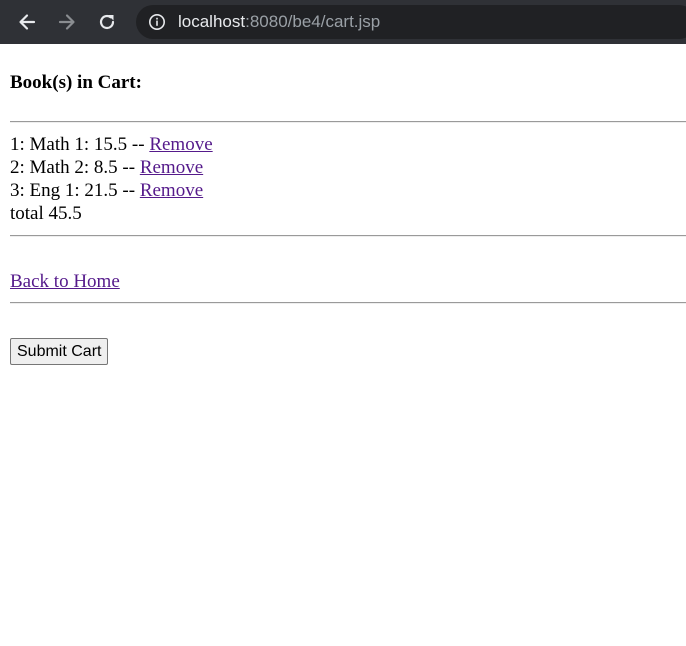  Describe the element at coordinates (212, 21) in the screenshot. I see `url-host: localhost` at that location.